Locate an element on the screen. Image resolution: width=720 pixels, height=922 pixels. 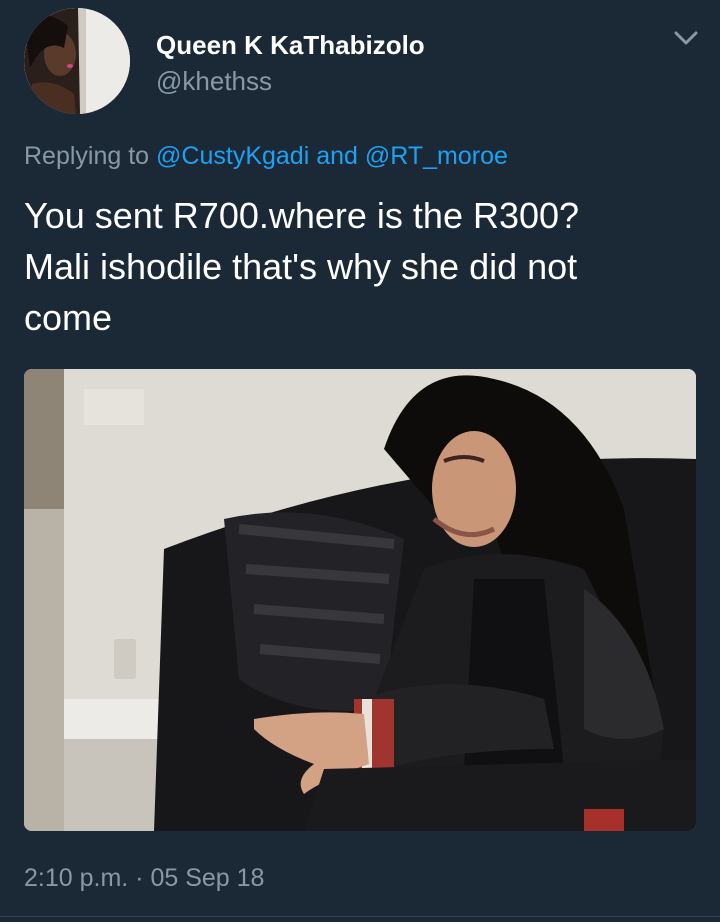
tweet-menu-button is located at coordinates (686, 38).